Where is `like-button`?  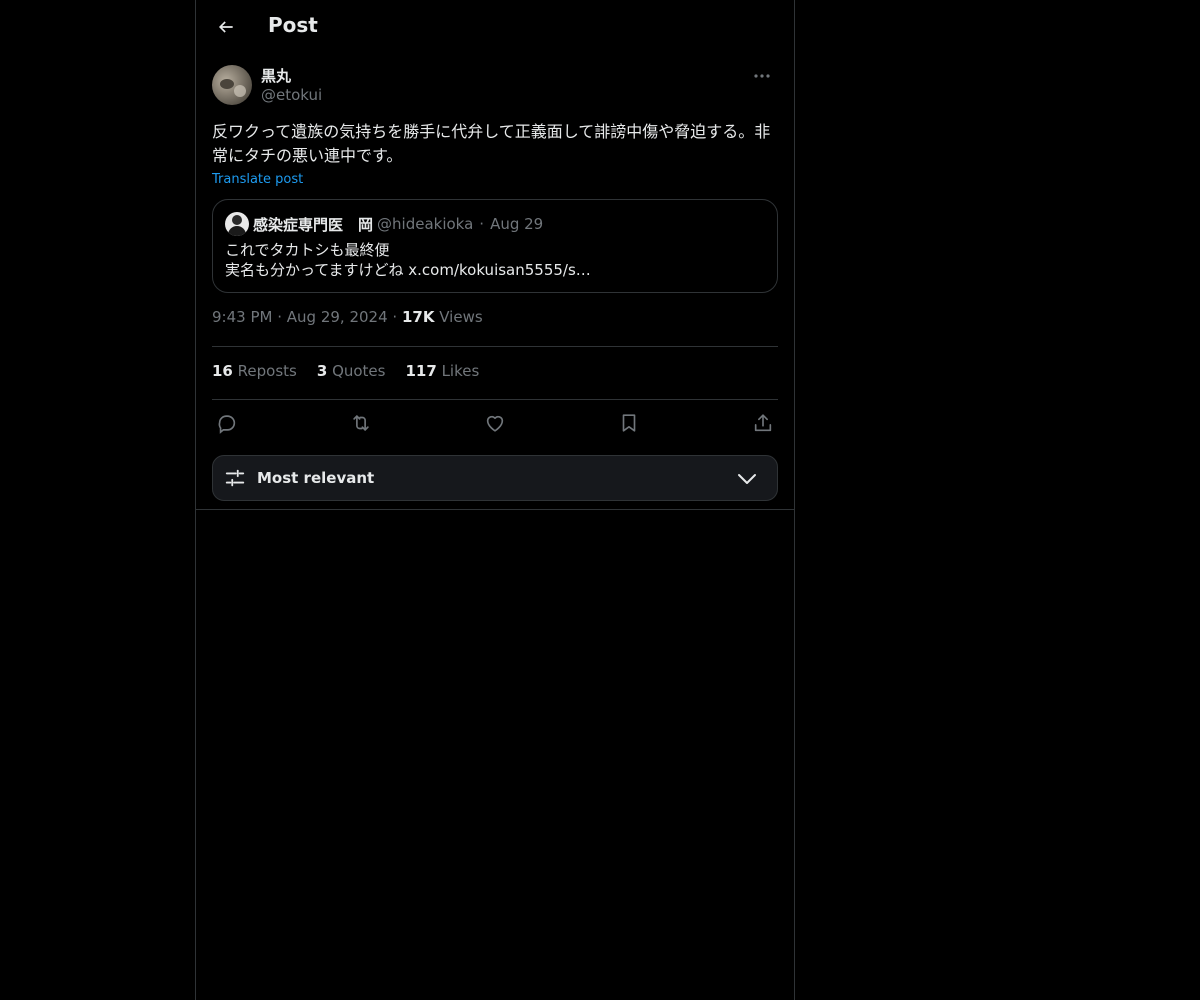
like-button is located at coordinates (495, 423).